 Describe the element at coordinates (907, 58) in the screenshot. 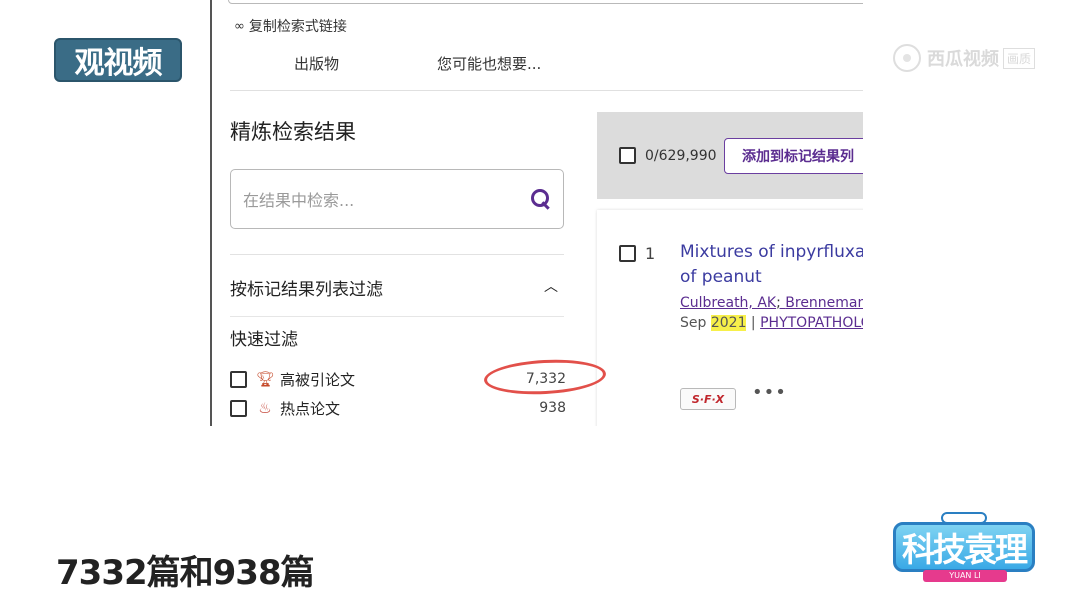

I see `watermark-icon` at that location.